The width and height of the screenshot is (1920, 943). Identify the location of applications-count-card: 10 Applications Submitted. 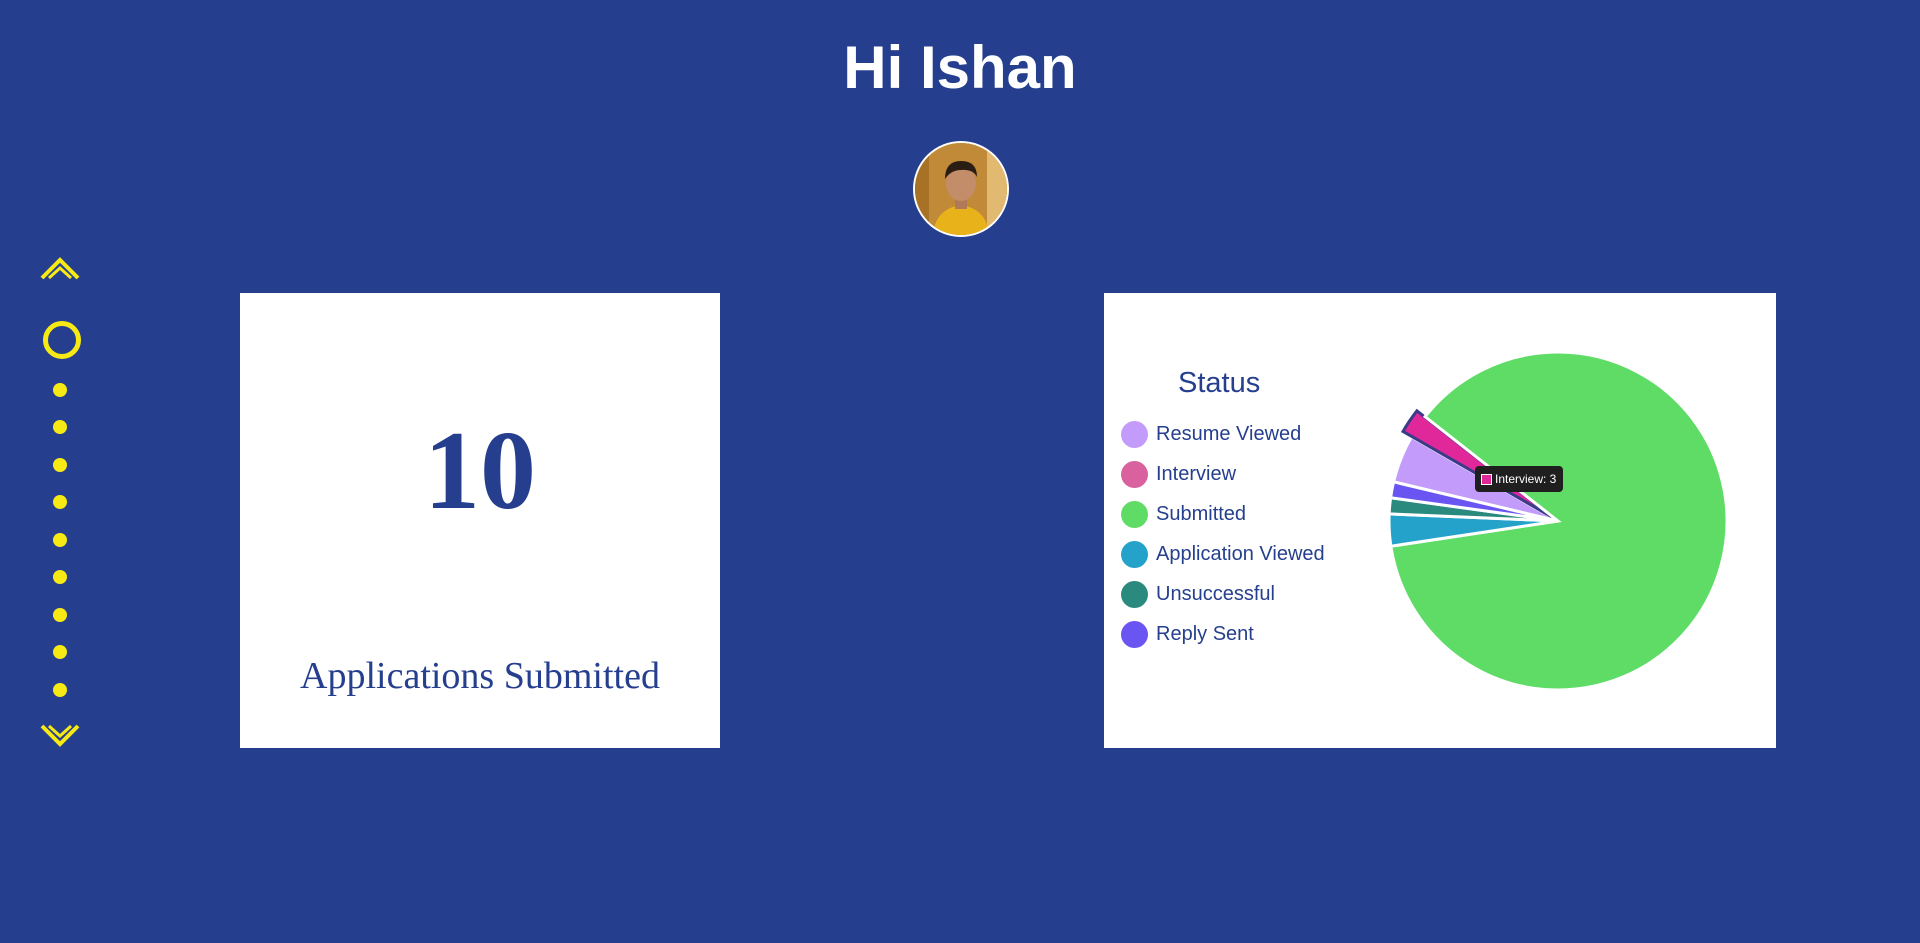
(480, 520).